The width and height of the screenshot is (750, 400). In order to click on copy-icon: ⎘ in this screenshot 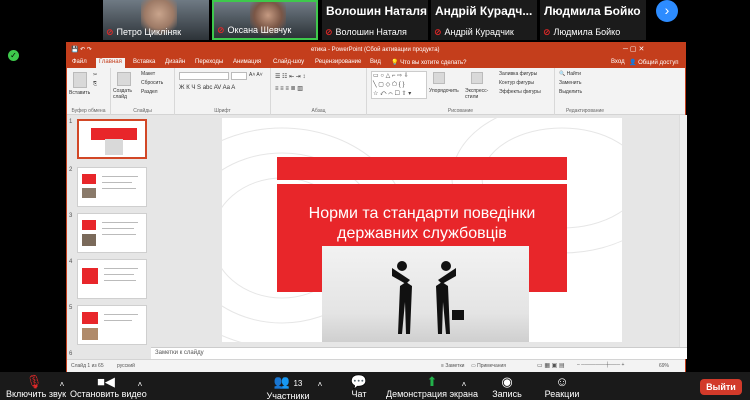, I will do `click(95, 84)`.